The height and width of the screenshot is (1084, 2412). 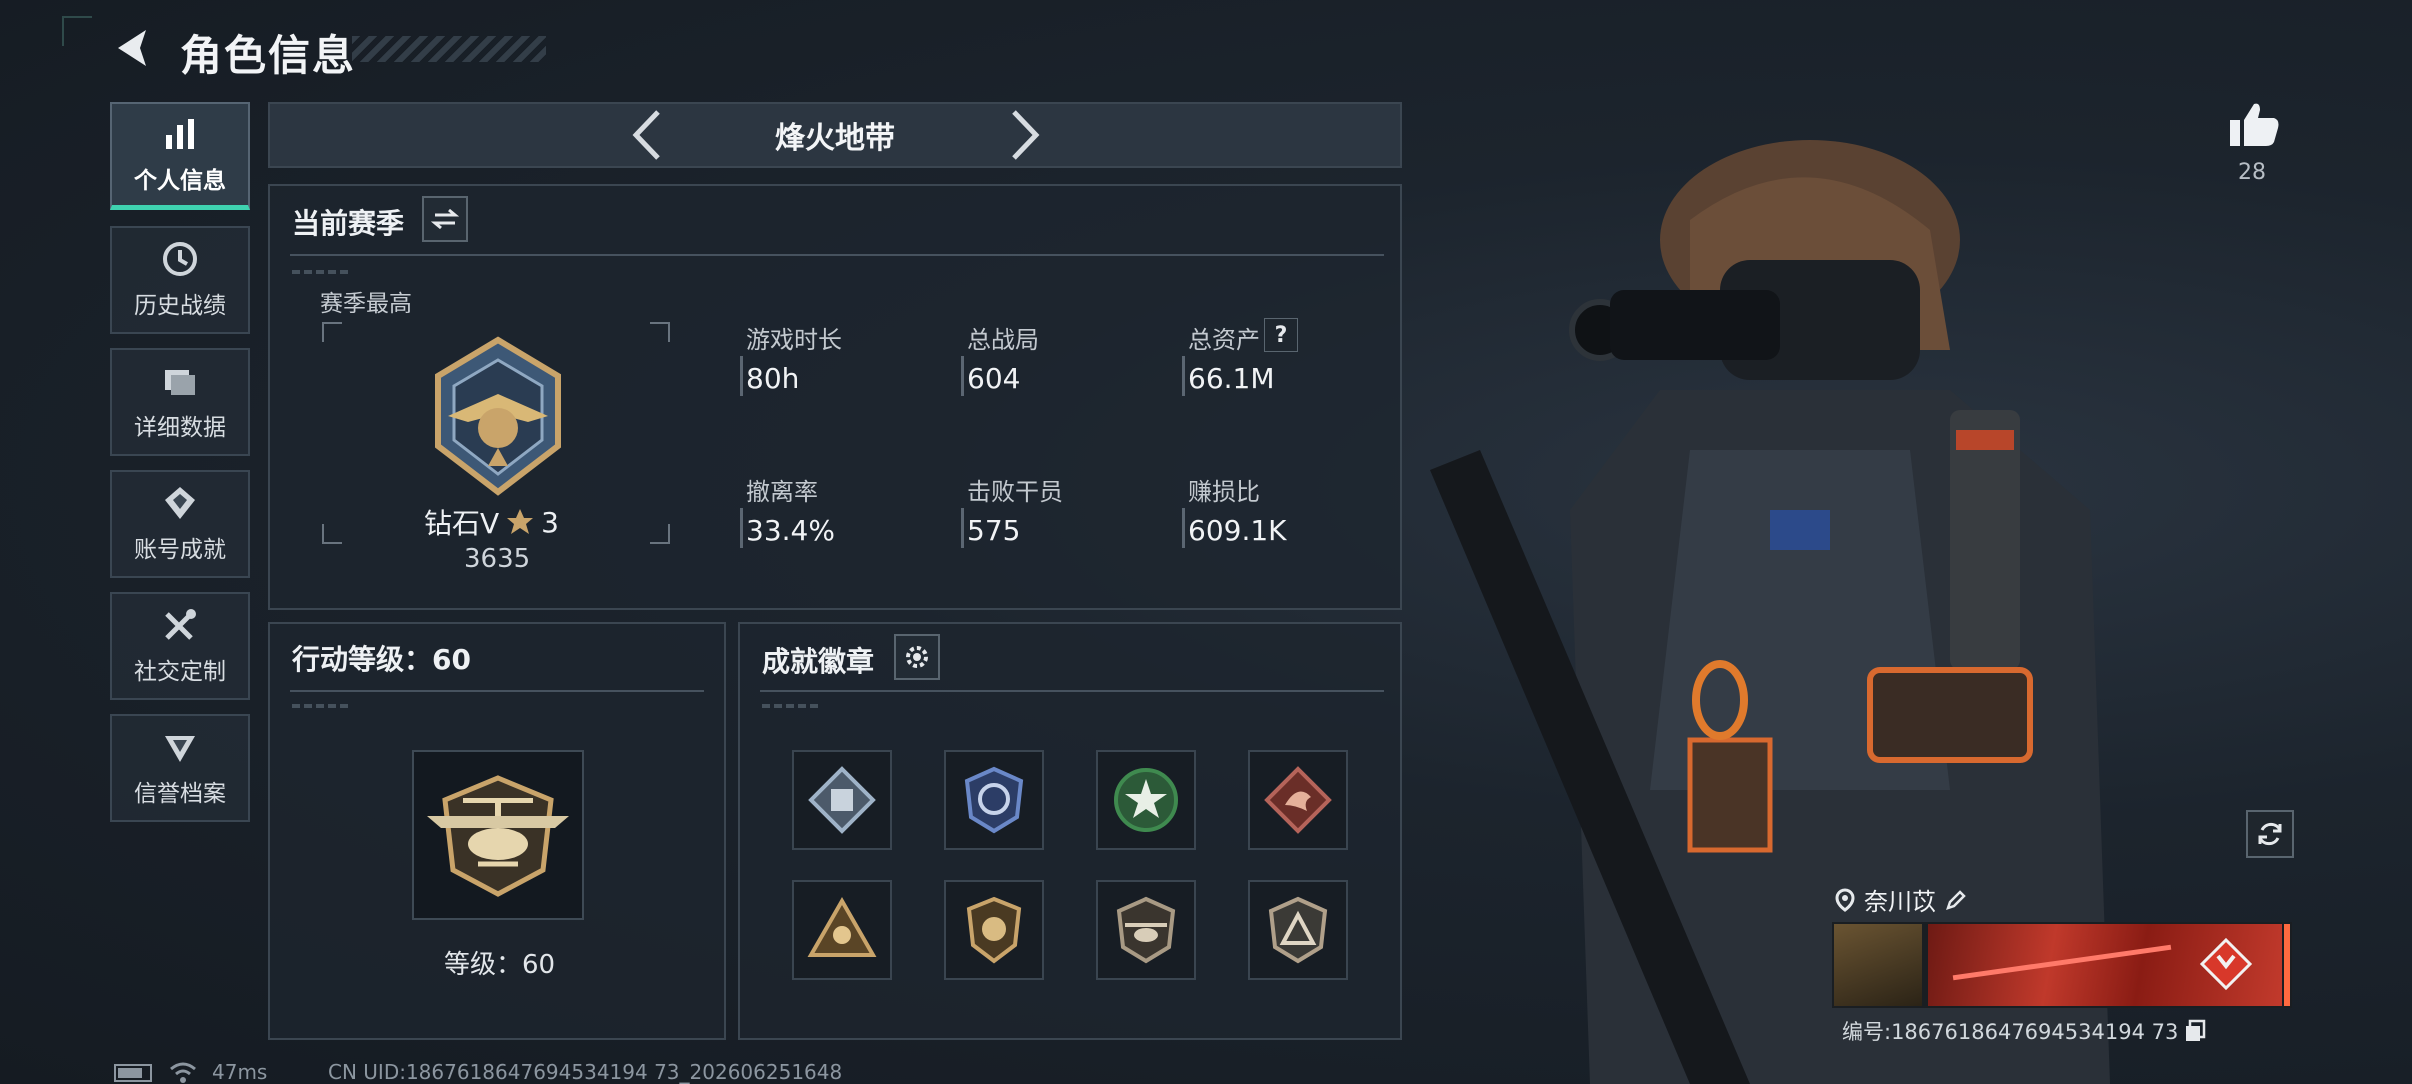 I want to click on star-icon, so click(x=520, y=521).